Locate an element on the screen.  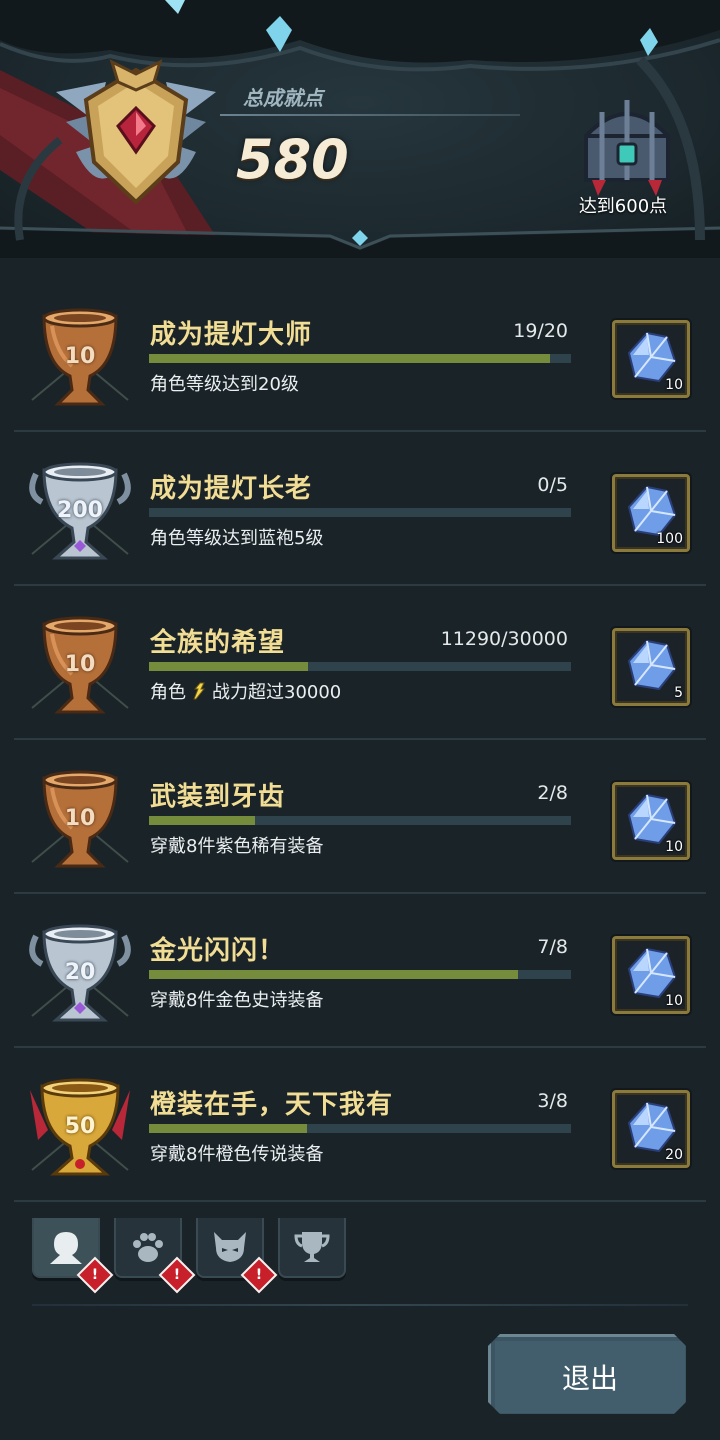
achievement-row: 200 成为提灯长老 0/5 角色等级达到蓝袍5级 100 is located at coordinates (360, 509).